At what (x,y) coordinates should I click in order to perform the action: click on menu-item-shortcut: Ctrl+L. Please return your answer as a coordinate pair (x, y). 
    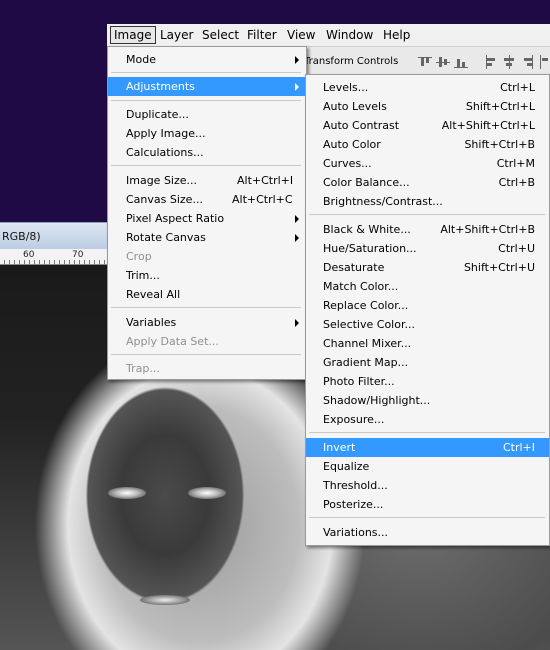
    Looking at the image, I should click on (517, 87).